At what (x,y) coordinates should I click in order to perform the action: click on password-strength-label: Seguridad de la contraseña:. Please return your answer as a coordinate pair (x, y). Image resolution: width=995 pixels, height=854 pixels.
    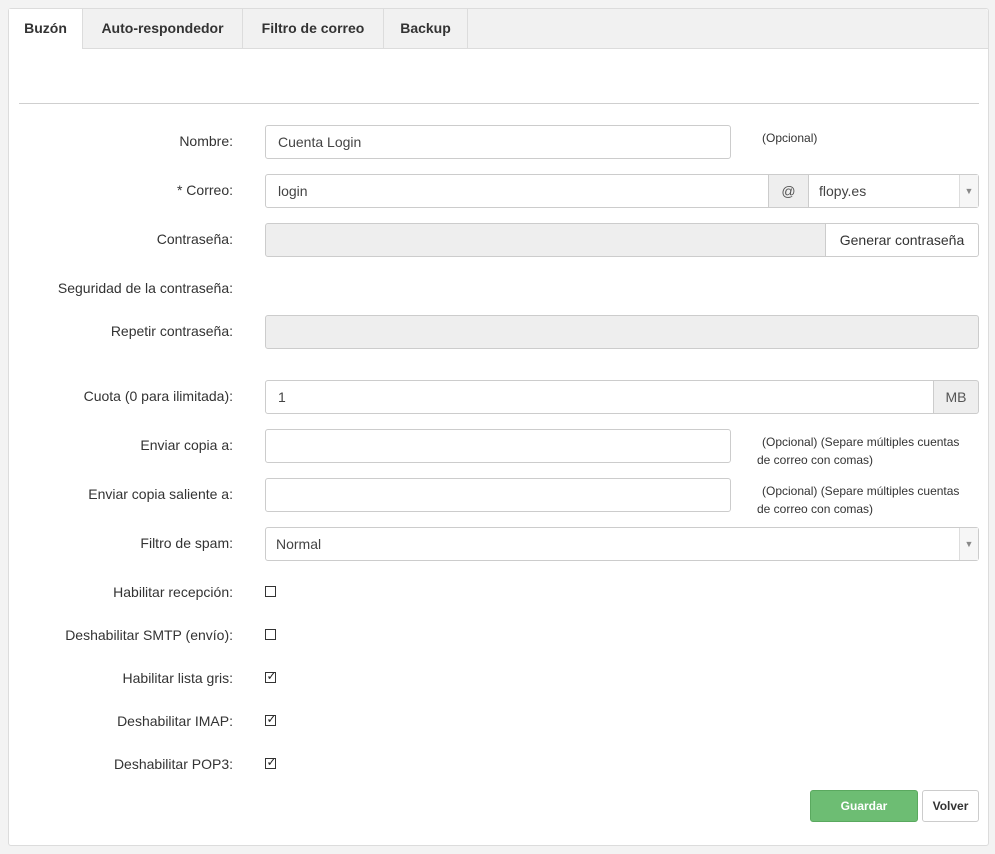
    Looking at the image, I should click on (145, 288).